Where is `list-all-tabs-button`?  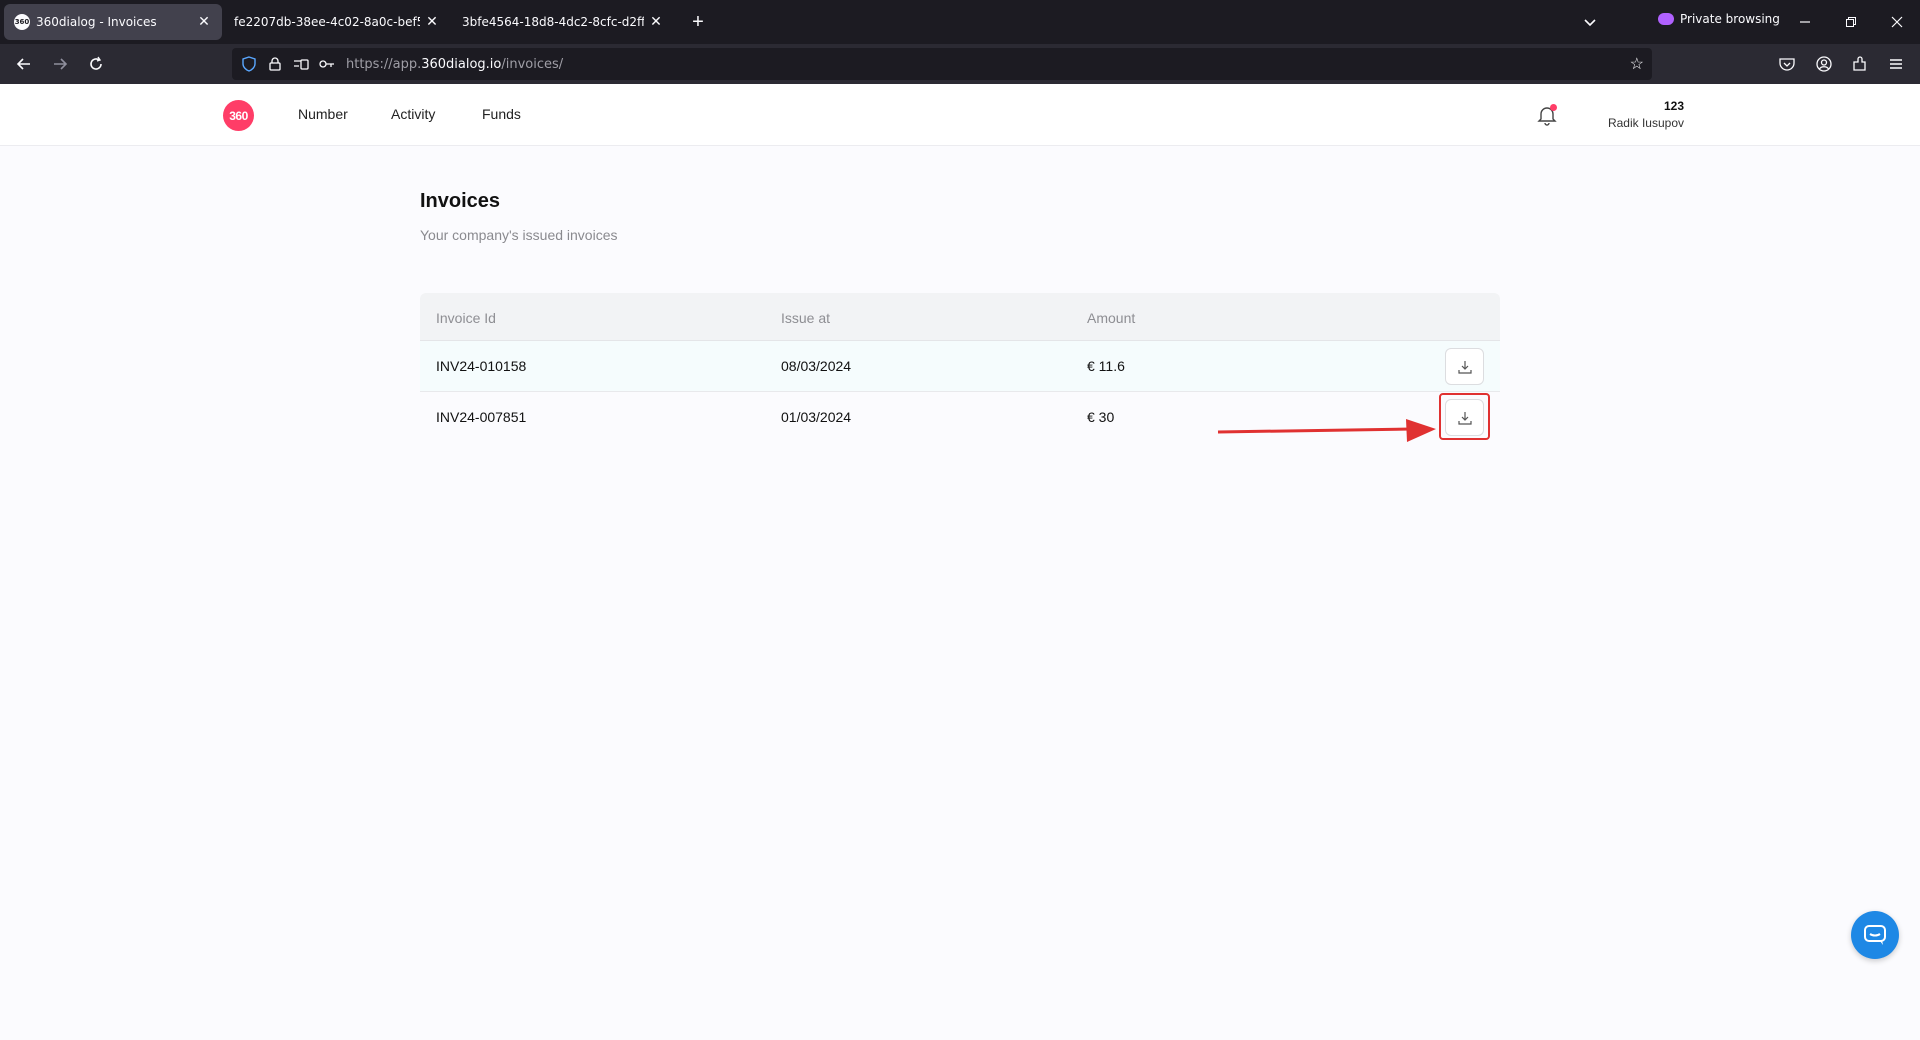 list-all-tabs-button is located at coordinates (1590, 22).